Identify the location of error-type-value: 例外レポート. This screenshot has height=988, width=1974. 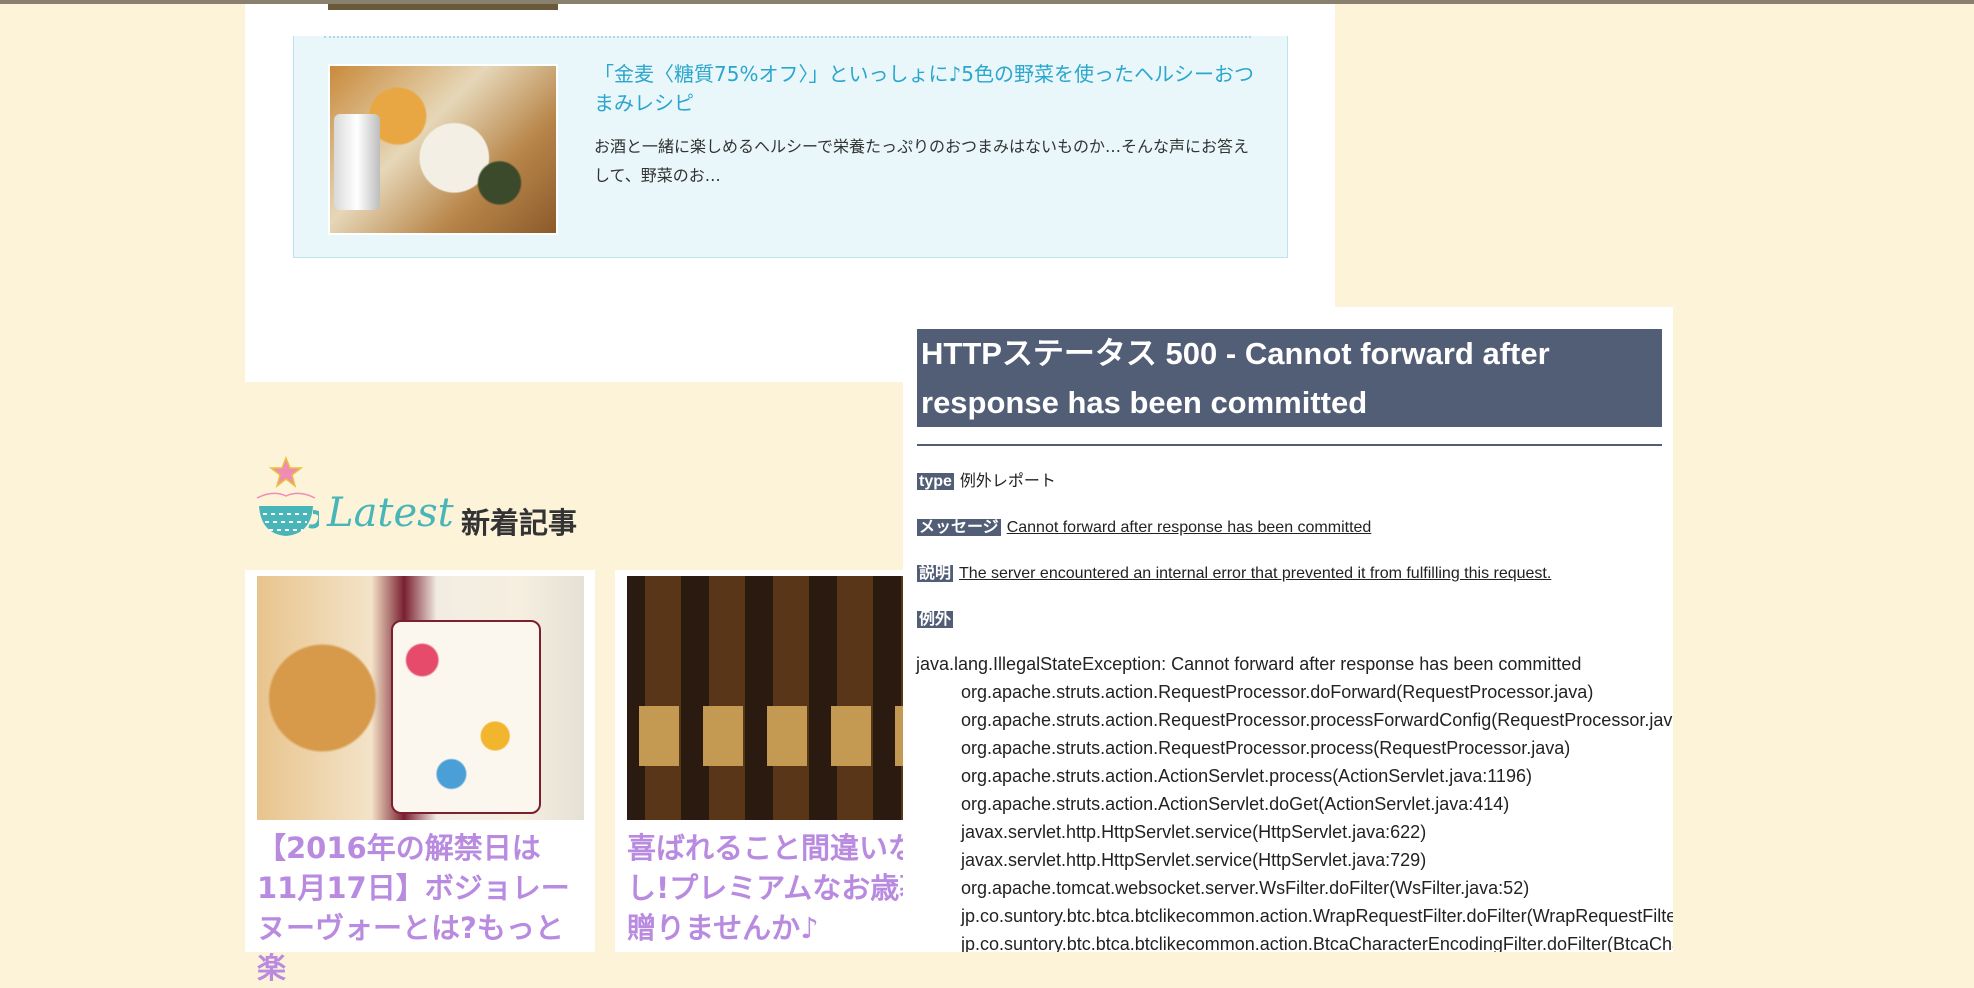
(1007, 481).